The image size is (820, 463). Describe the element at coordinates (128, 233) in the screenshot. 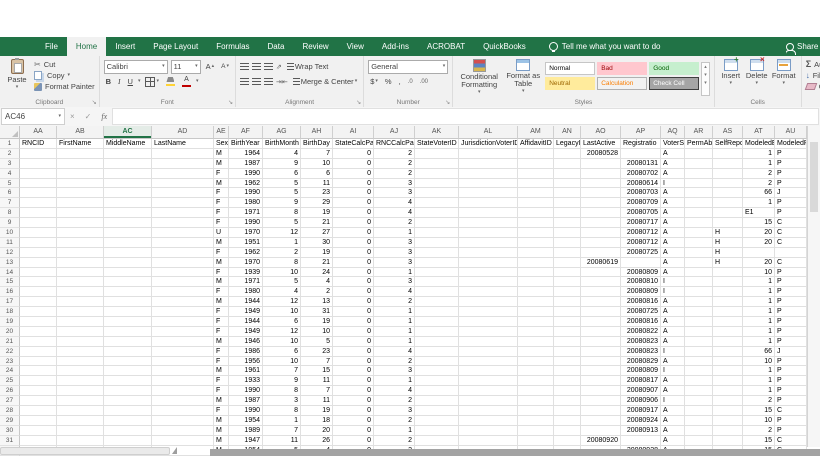

I see `cell-AC10` at that location.